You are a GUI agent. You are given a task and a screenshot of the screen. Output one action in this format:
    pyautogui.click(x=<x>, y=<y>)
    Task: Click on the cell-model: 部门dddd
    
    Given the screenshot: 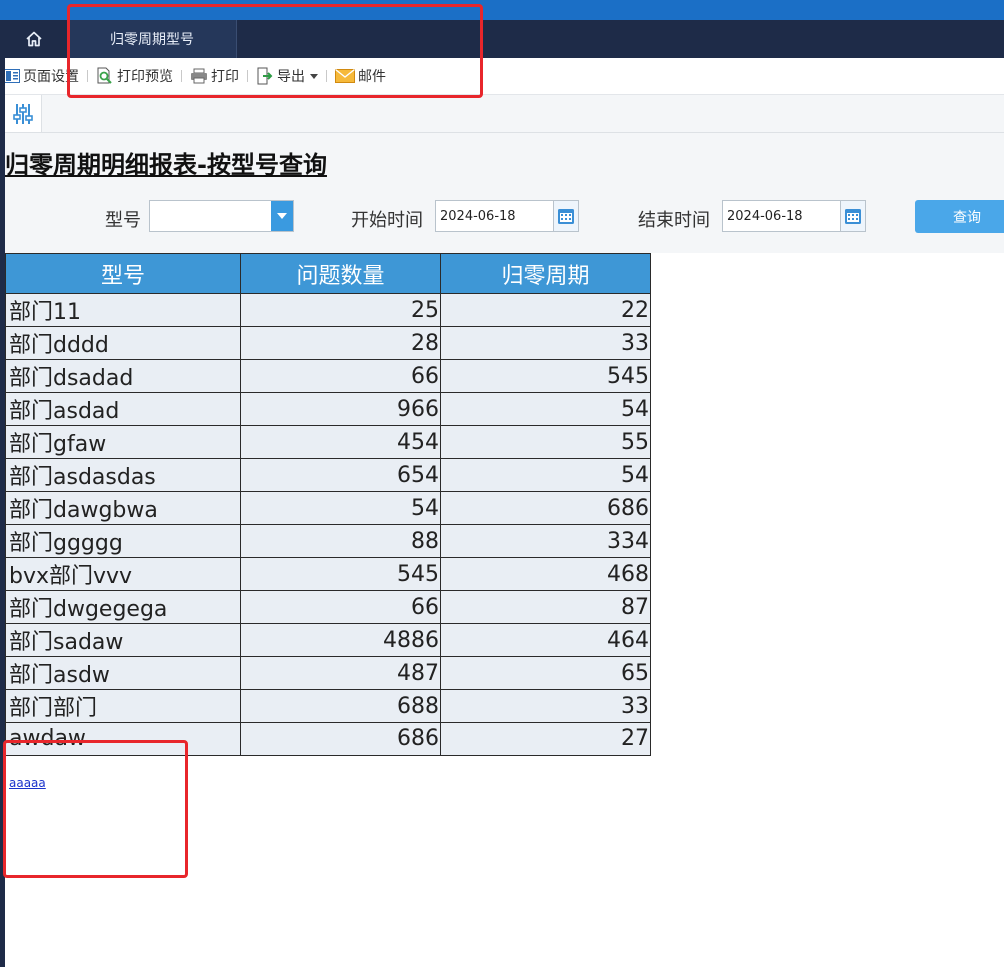 What is the action you would take?
    pyautogui.click(x=123, y=343)
    